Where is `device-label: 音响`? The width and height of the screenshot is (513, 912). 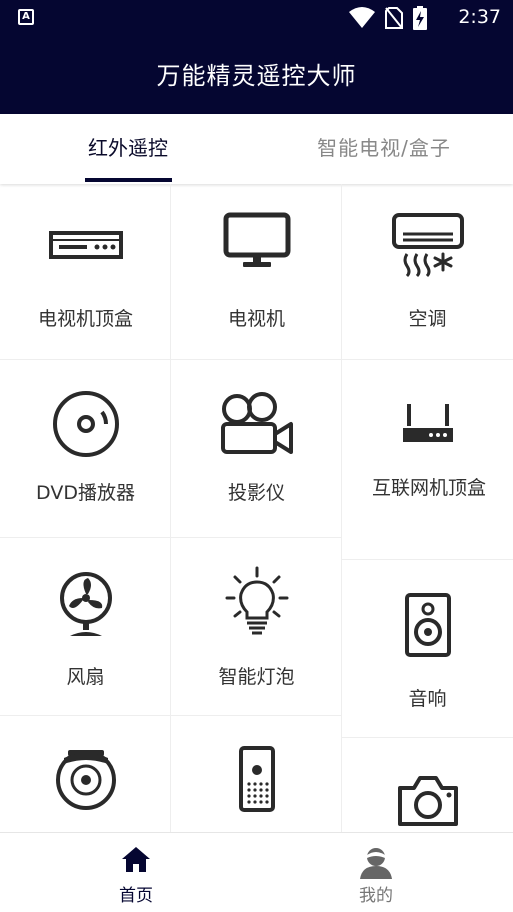 device-label: 音响 is located at coordinates (427, 699).